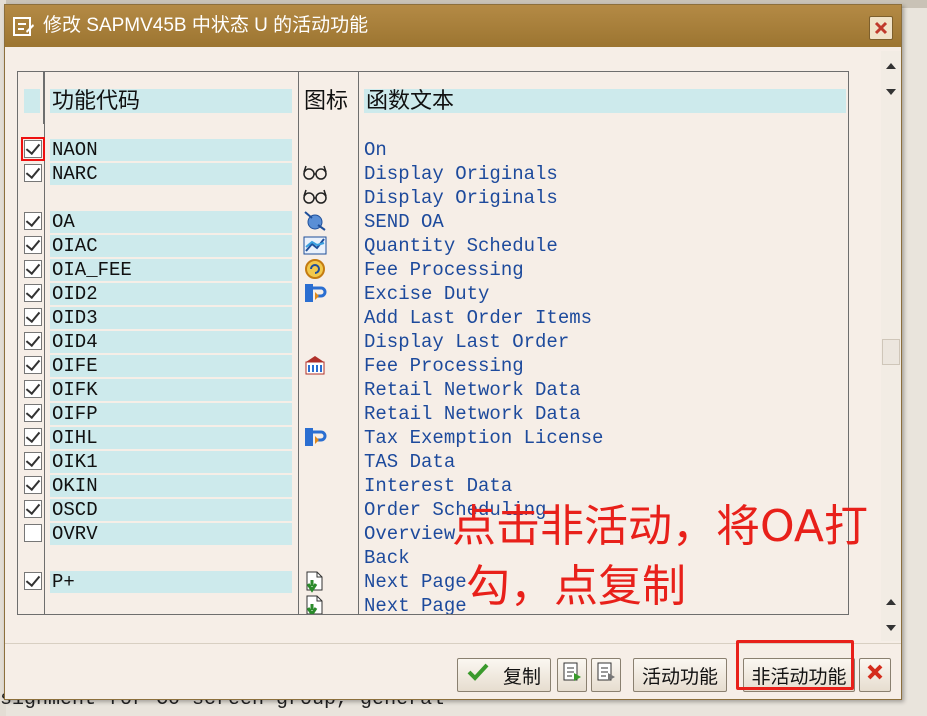  I want to click on function-text: Back, so click(387, 558).